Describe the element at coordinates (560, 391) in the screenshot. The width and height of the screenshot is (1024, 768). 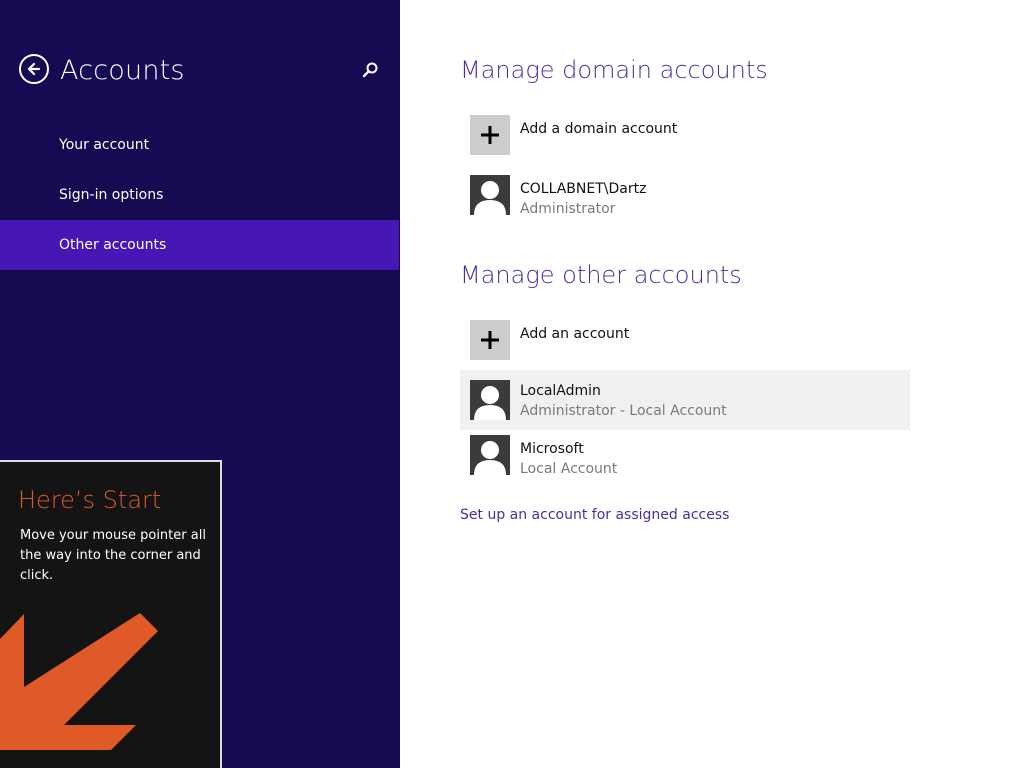
I see `account-name: LocalAdmin` at that location.